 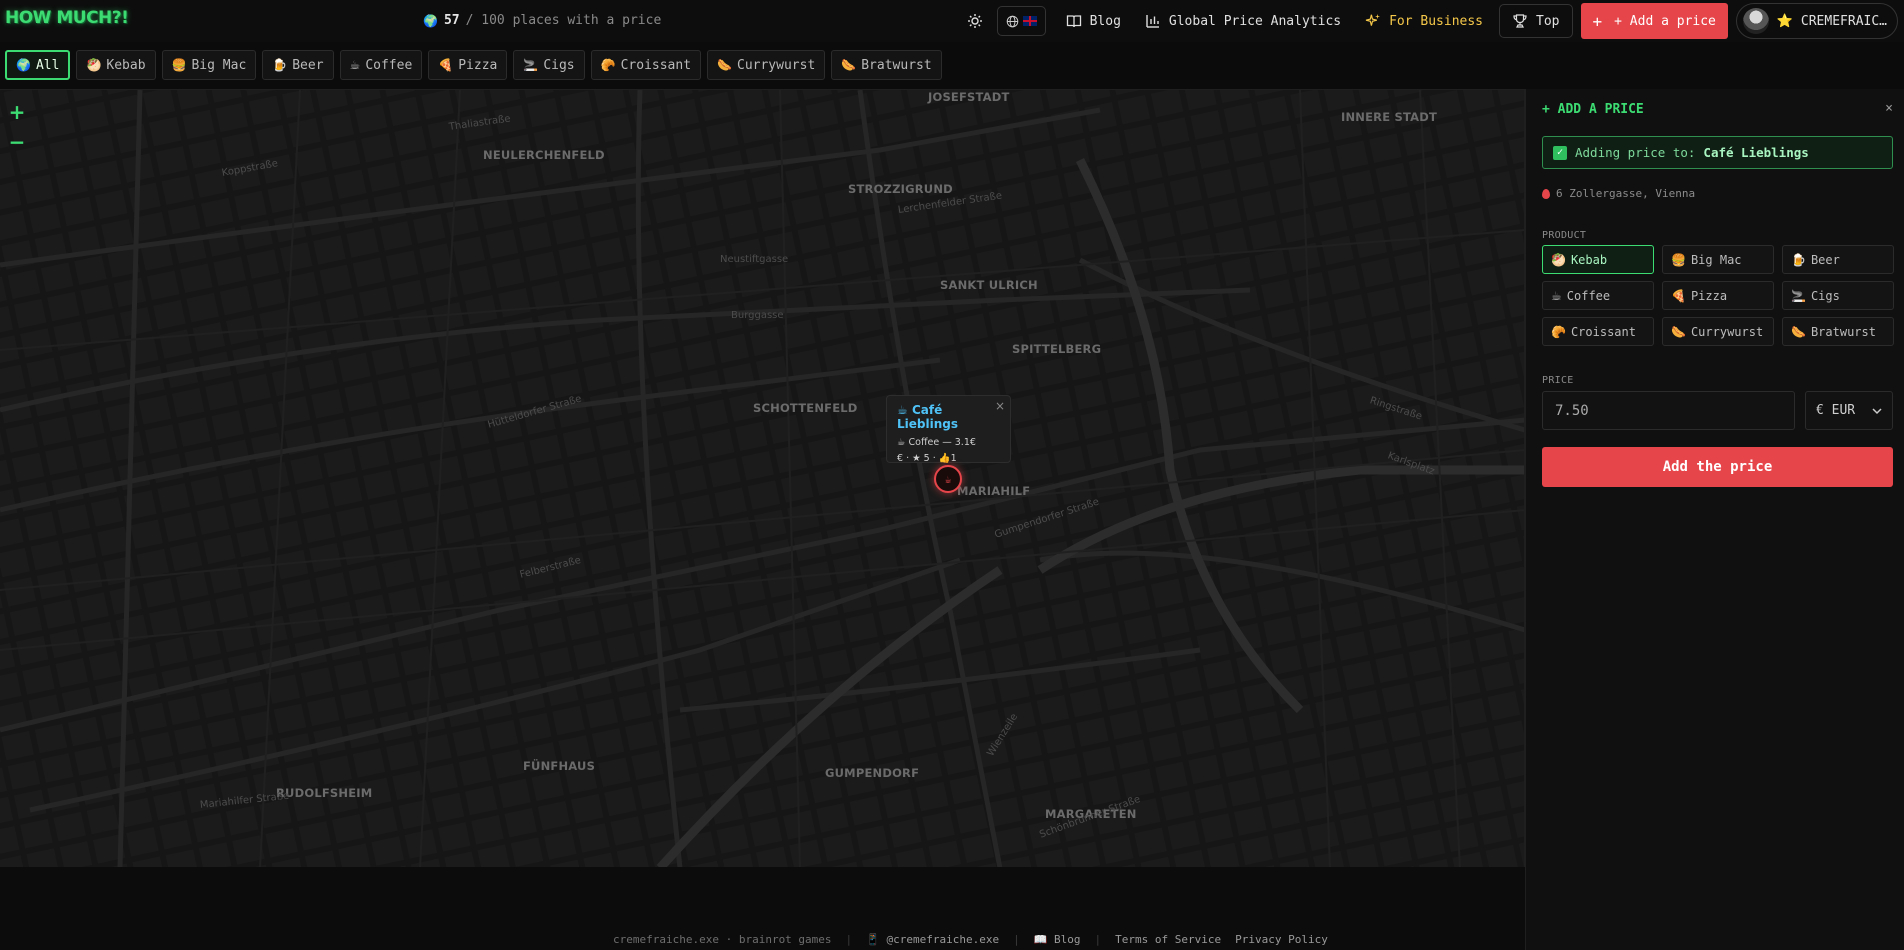 I want to click on zoom-out-button: −, so click(x=17, y=142).